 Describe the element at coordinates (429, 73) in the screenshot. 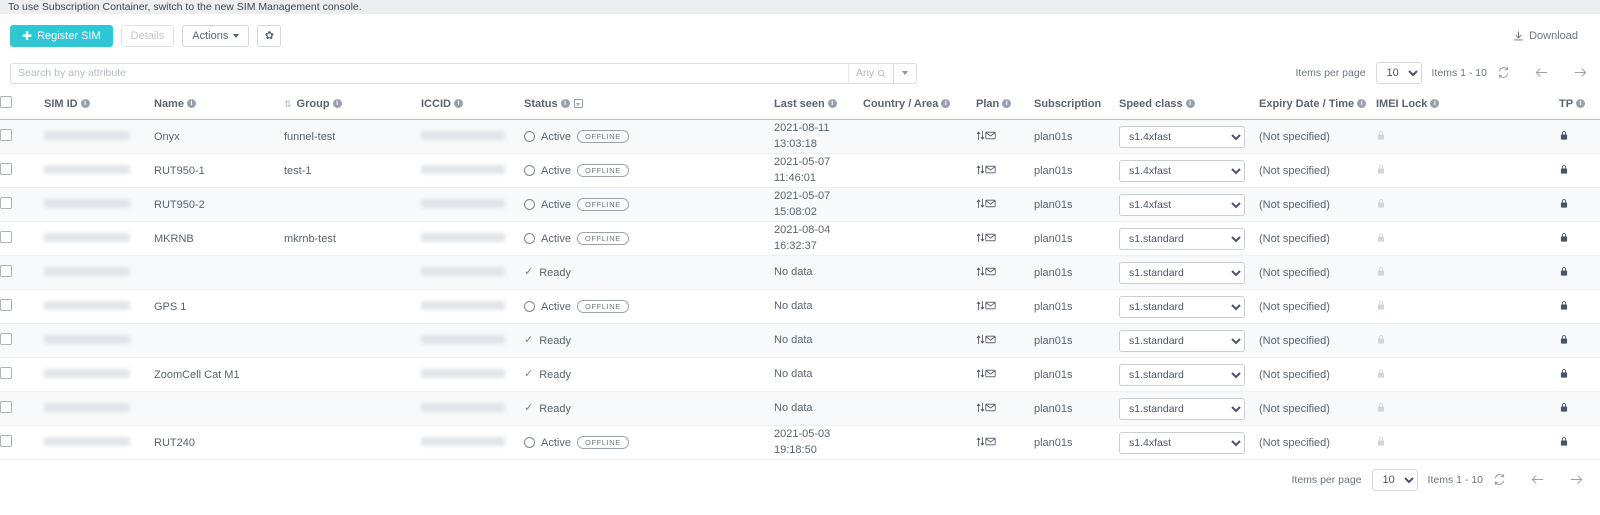

I see `search-input` at that location.